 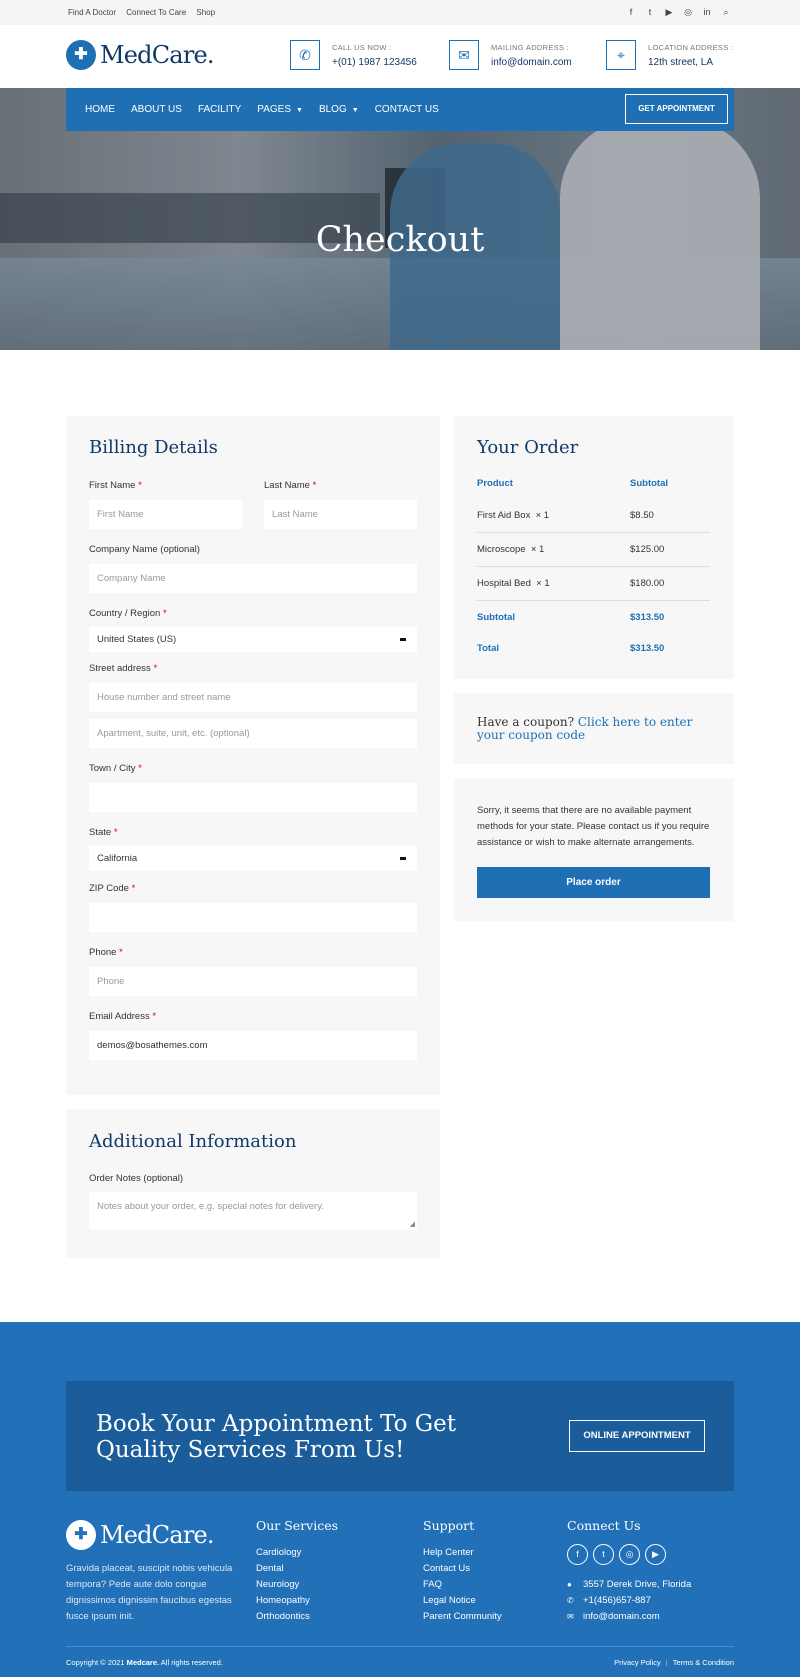 I want to click on order-item-product: Microscope, so click(x=501, y=549).